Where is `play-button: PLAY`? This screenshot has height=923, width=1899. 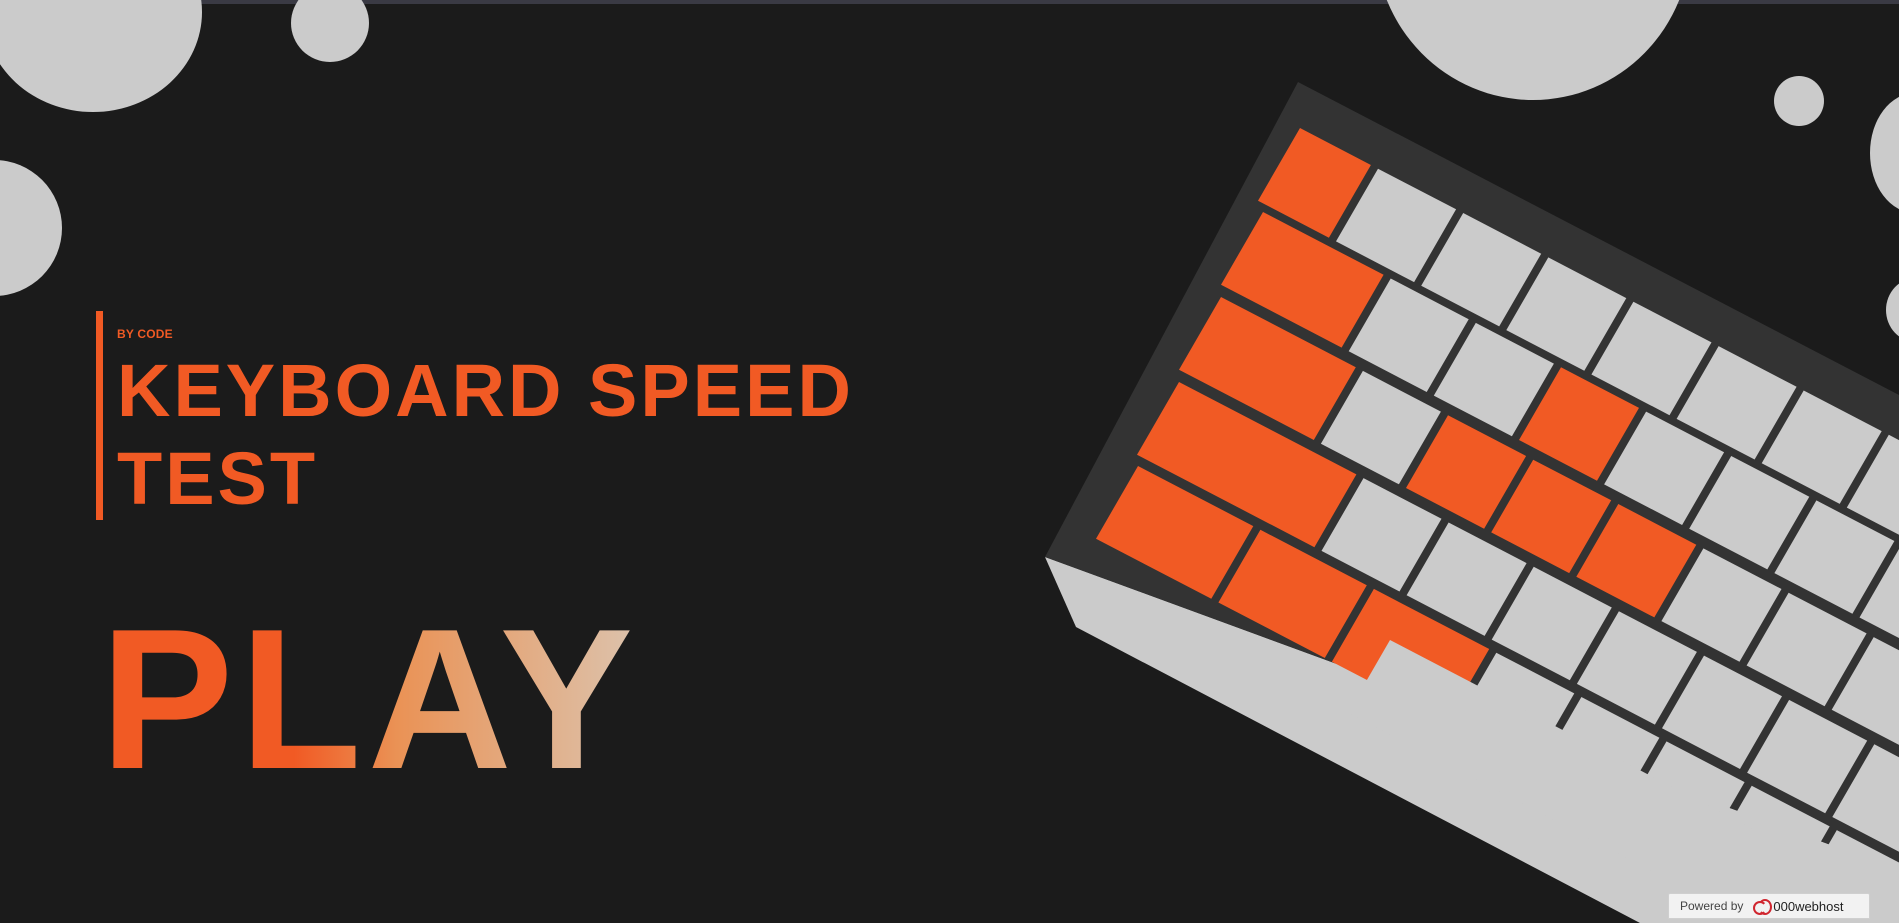
play-button: PLAY is located at coordinates (369, 700).